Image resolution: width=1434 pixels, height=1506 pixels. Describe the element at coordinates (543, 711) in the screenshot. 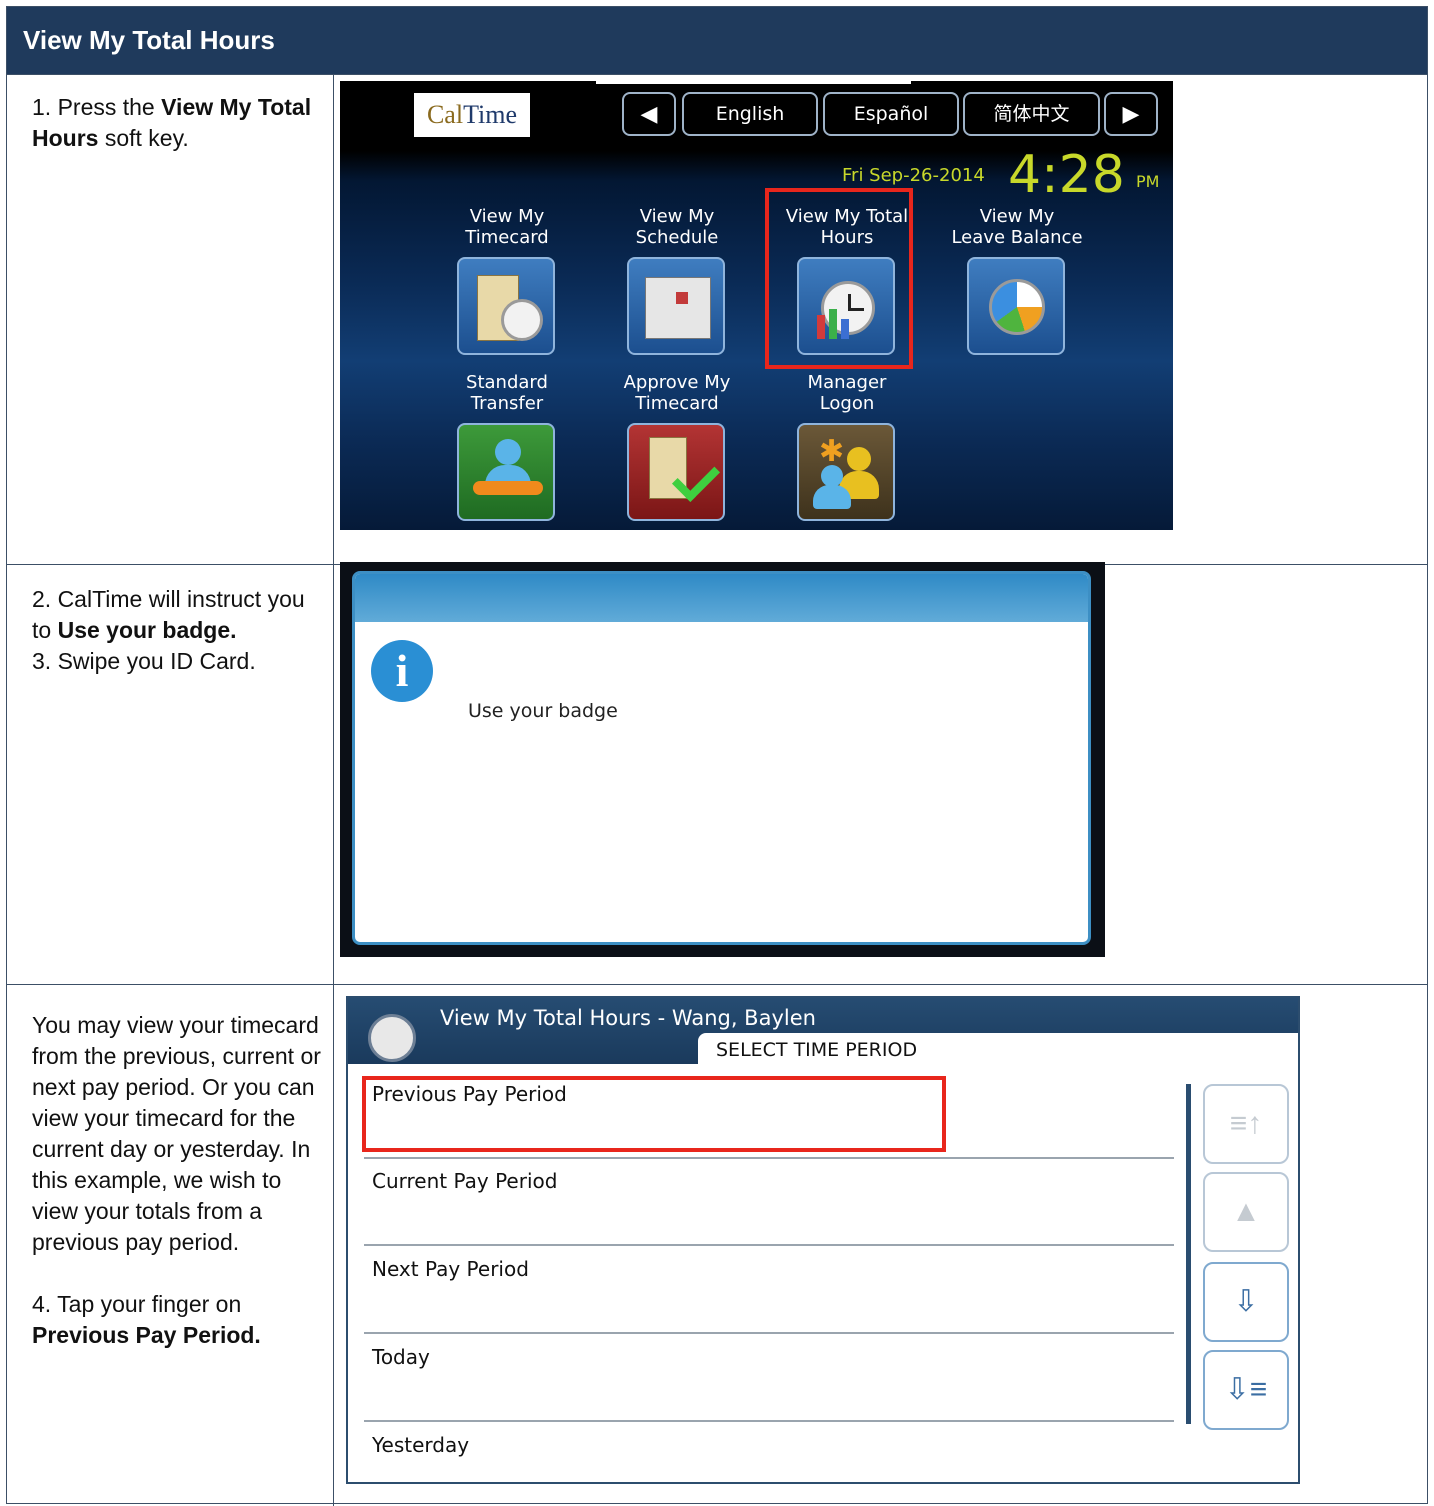

I see `dialog-message: Use your badge` at that location.